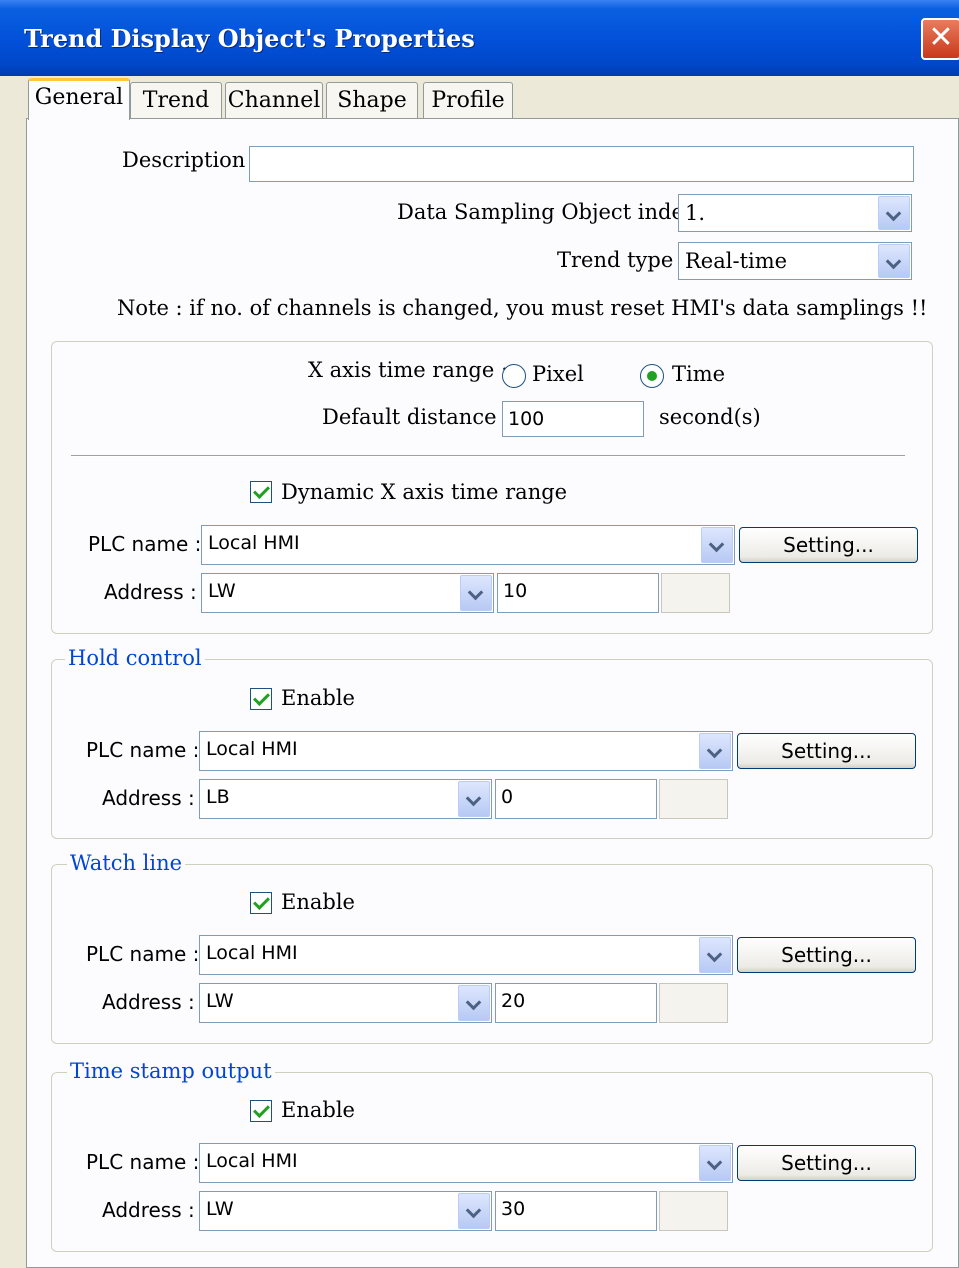 The width and height of the screenshot is (959, 1268). I want to click on address-input: 10, so click(578, 593).